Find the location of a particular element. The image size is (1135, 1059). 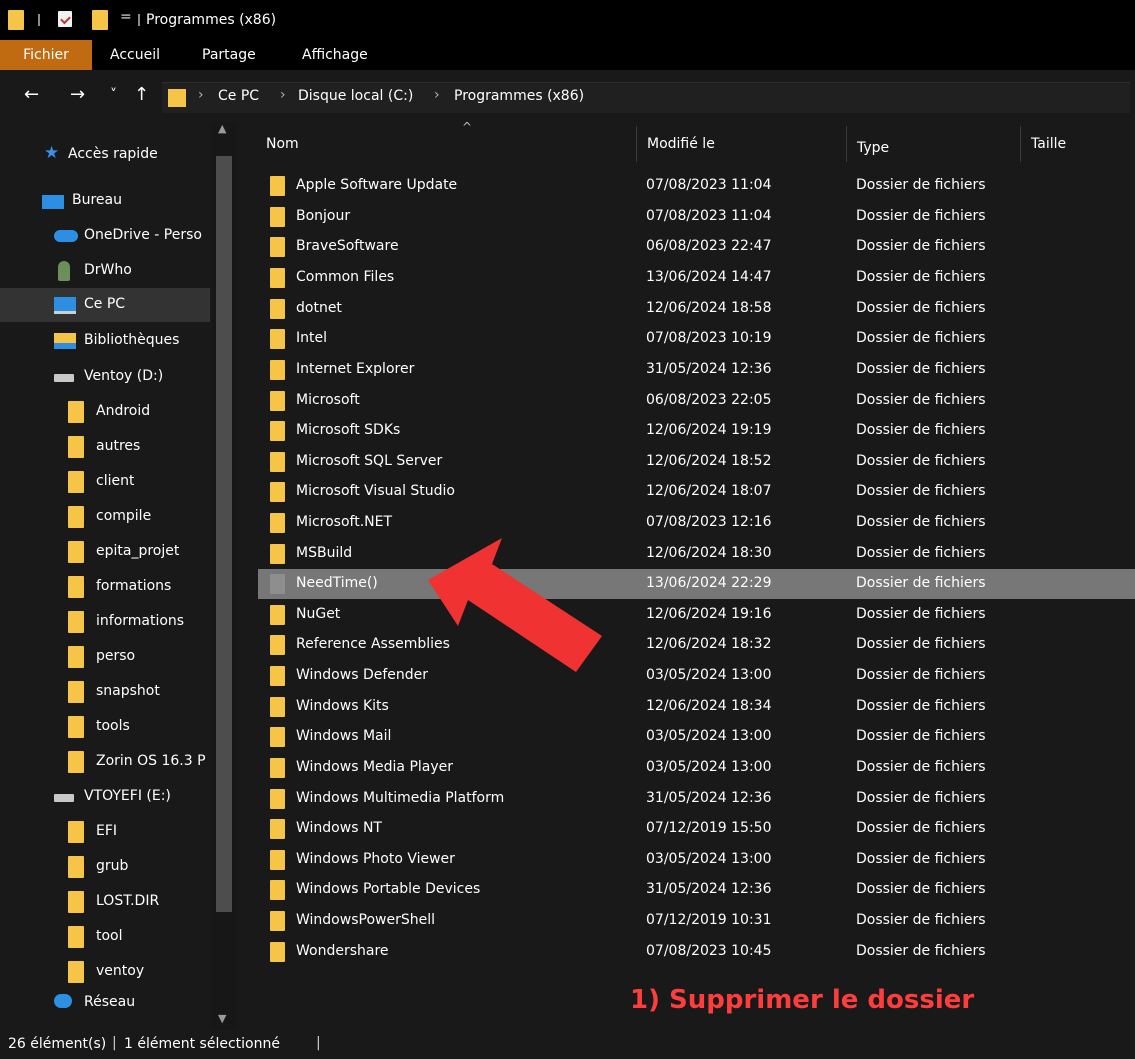

tab-partage: Partage is located at coordinates (229, 55).